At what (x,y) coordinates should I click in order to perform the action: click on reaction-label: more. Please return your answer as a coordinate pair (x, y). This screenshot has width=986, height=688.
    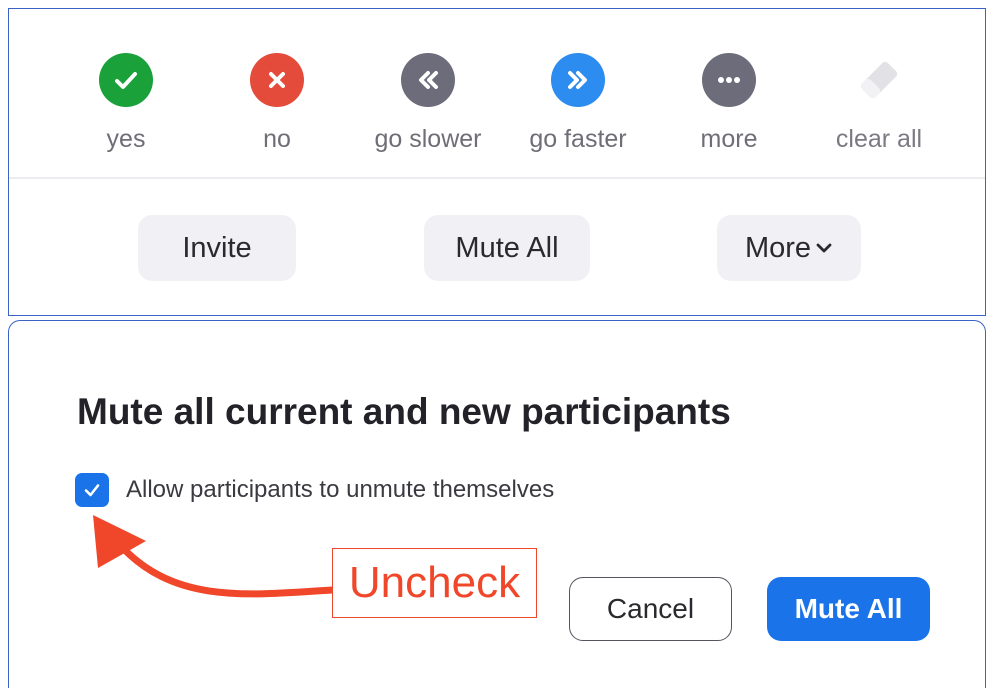
    Looking at the image, I should click on (729, 139).